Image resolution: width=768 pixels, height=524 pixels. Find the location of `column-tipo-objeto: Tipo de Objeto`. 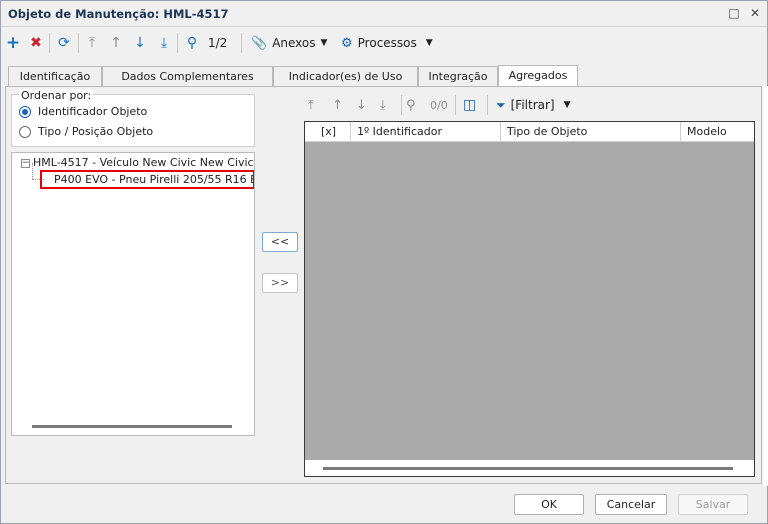

column-tipo-objeto: Tipo de Objeto is located at coordinates (591, 132).